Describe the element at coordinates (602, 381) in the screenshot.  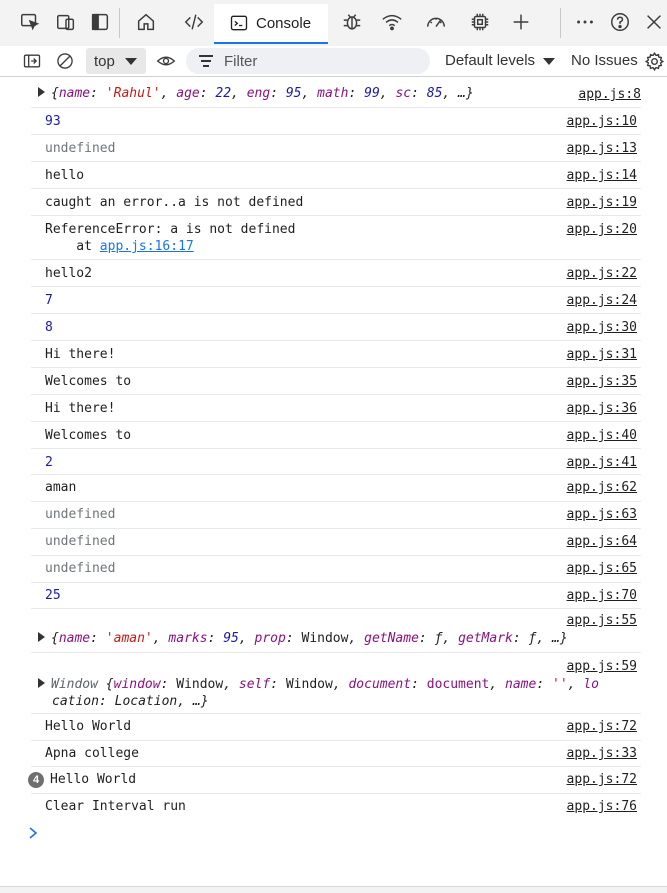
I see `source-link: app.js:35` at that location.